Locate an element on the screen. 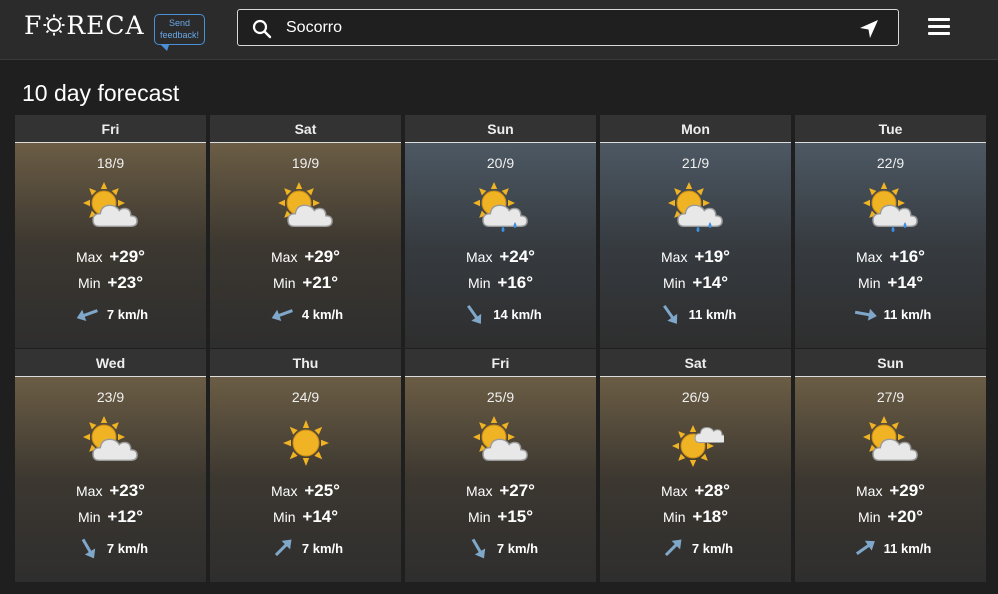 The image size is (998, 594). forecast-day-card: Thu 24/9 Max +25° Min +14° 7 km/h is located at coordinates (305, 465).